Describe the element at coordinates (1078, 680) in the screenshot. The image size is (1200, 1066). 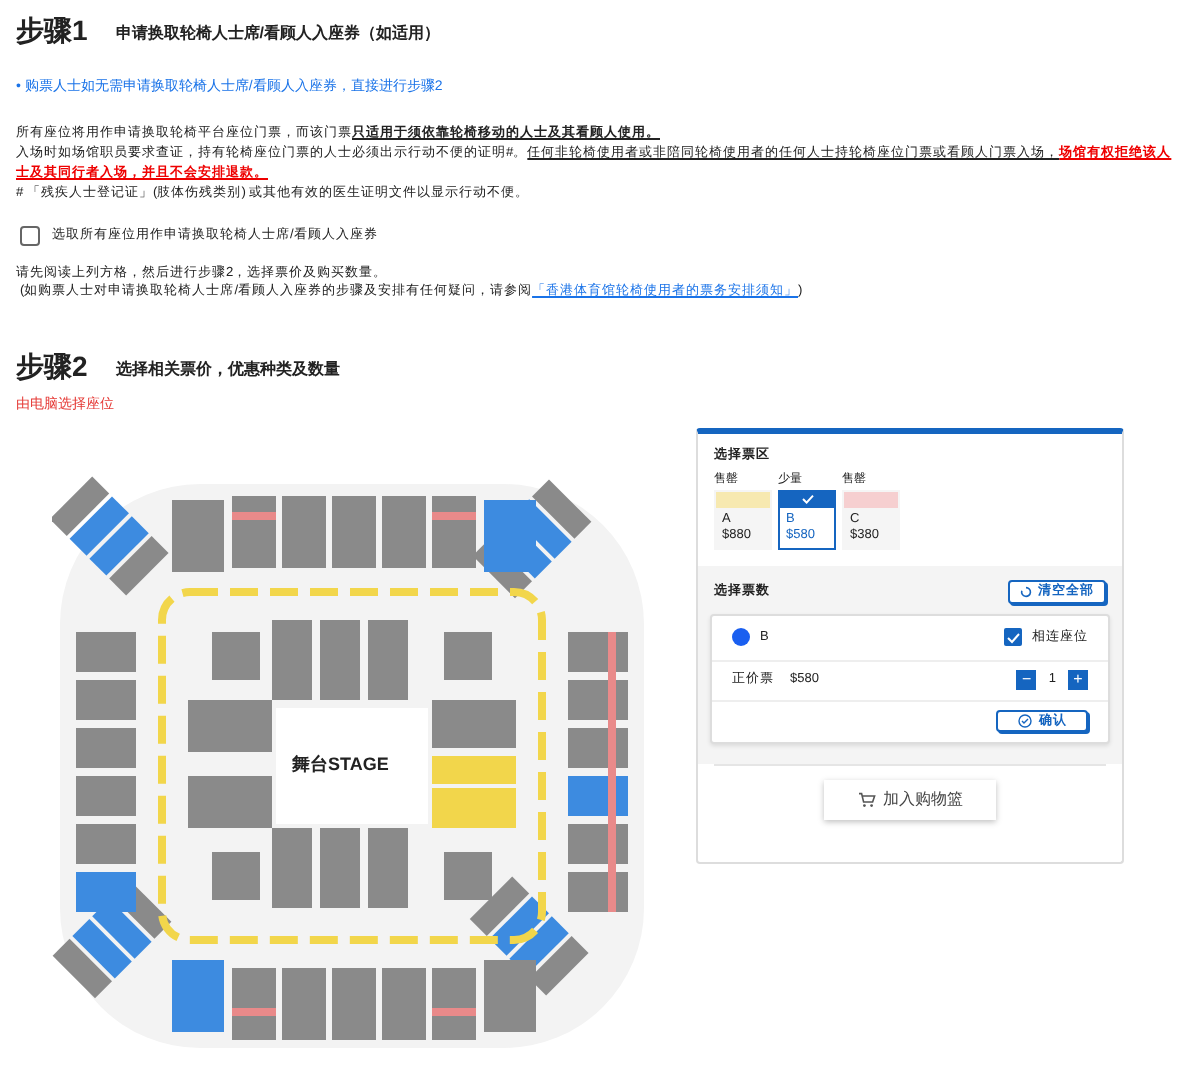
I see `increase-button: +` at that location.